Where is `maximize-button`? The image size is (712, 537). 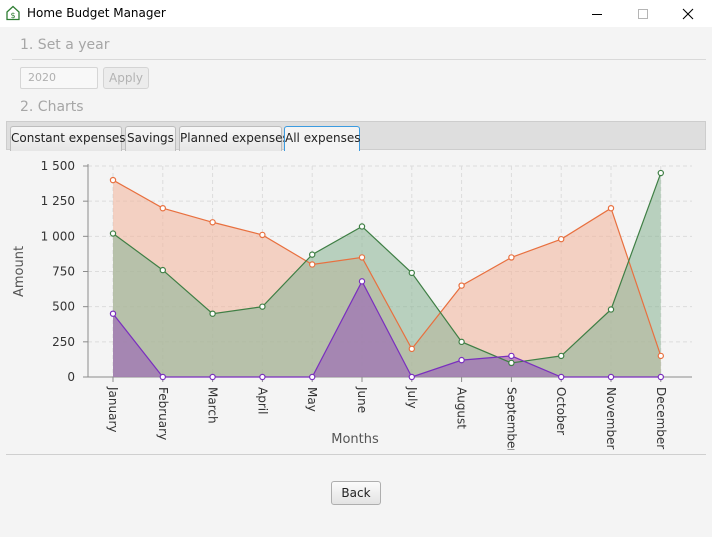
maximize-button is located at coordinates (643, 13).